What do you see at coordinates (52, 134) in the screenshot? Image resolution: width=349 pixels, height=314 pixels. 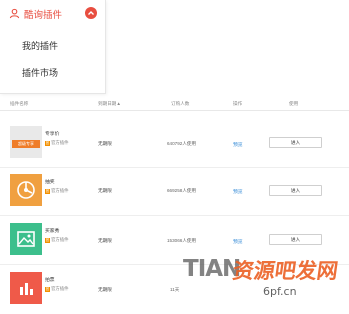 I see `plugin-name: 专享价` at bounding box center [52, 134].